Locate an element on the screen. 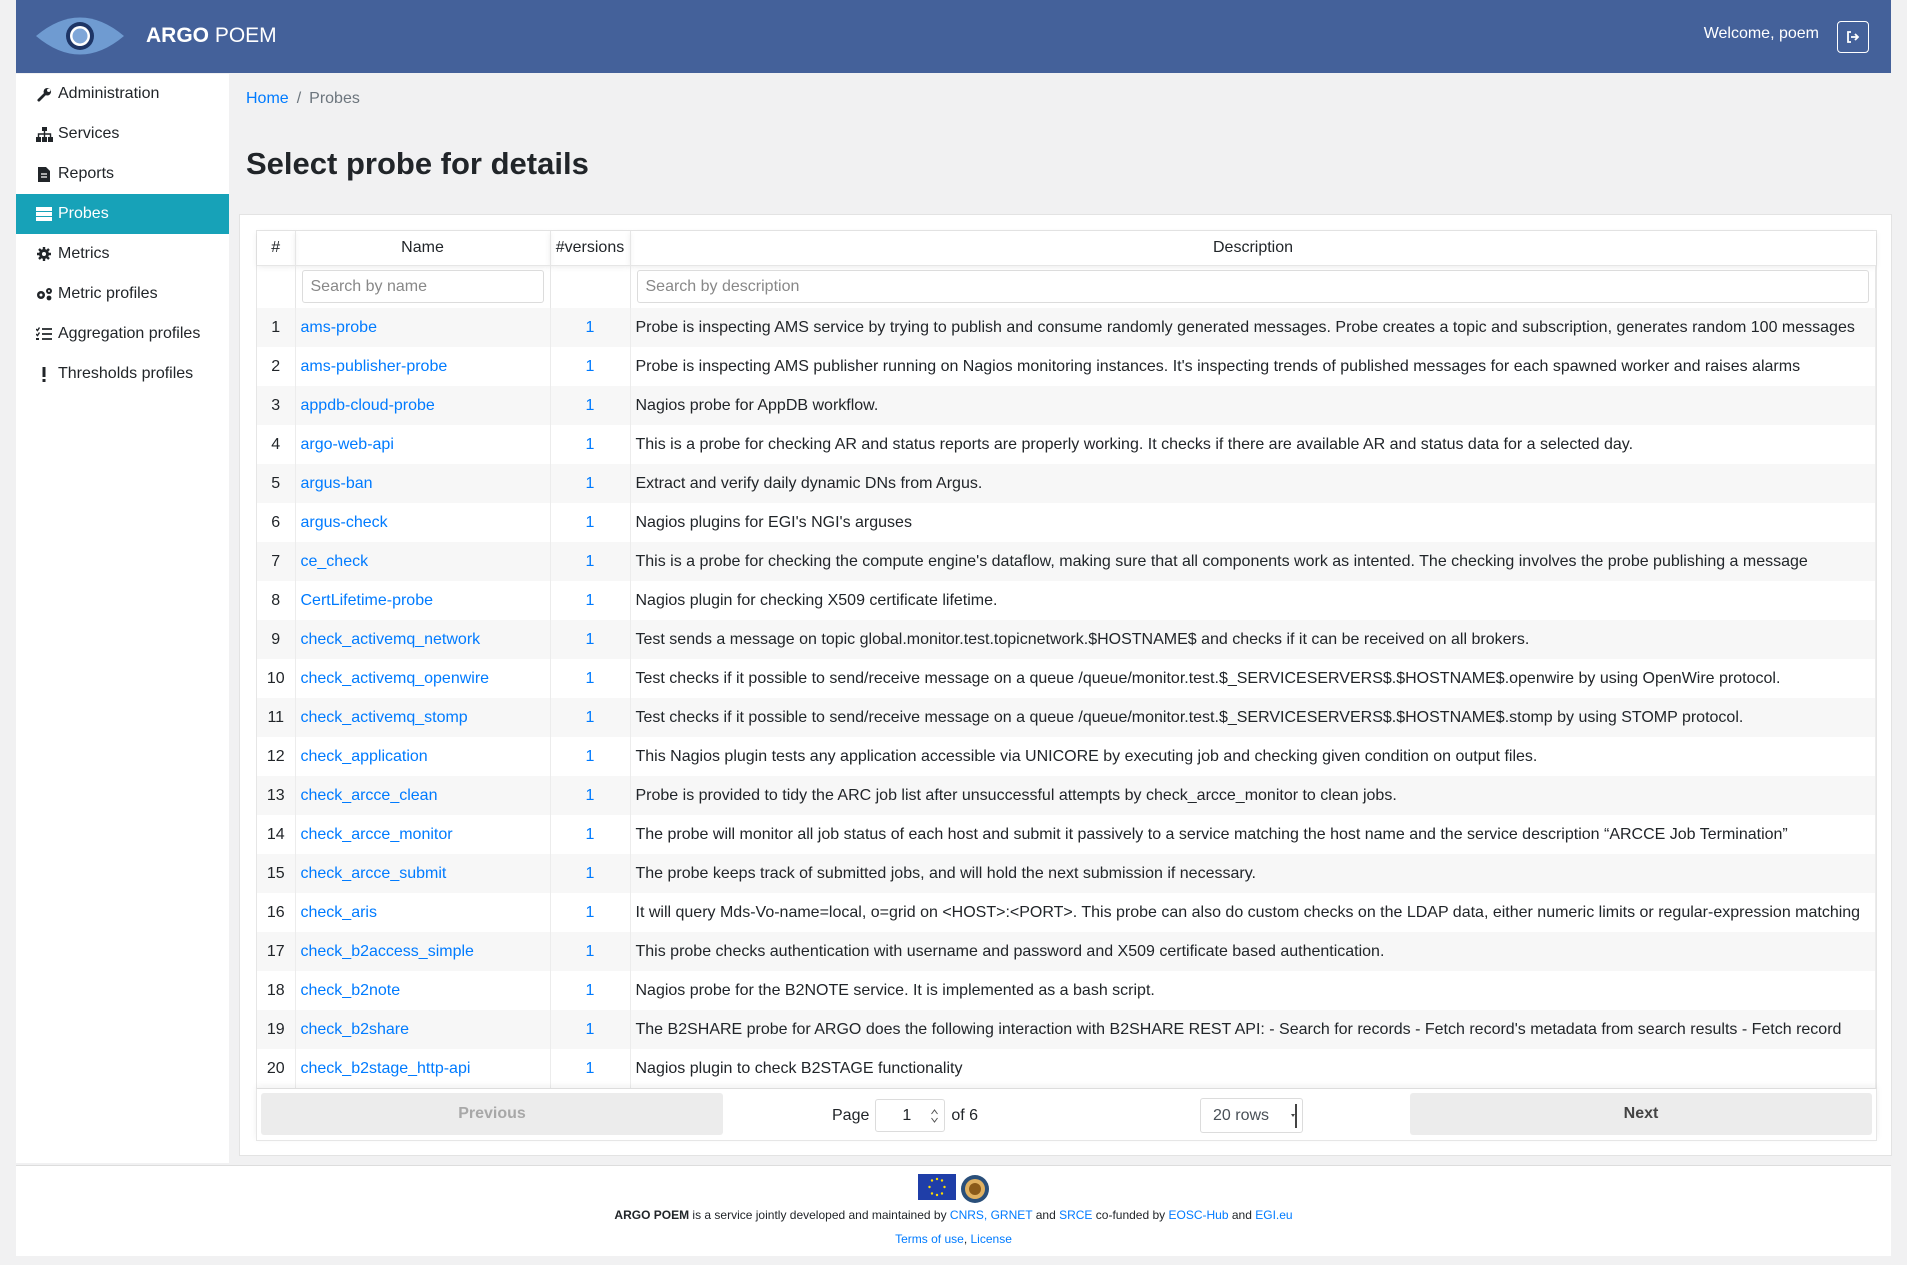 The image size is (1907, 1265). row-number: 13 is located at coordinates (276, 795).